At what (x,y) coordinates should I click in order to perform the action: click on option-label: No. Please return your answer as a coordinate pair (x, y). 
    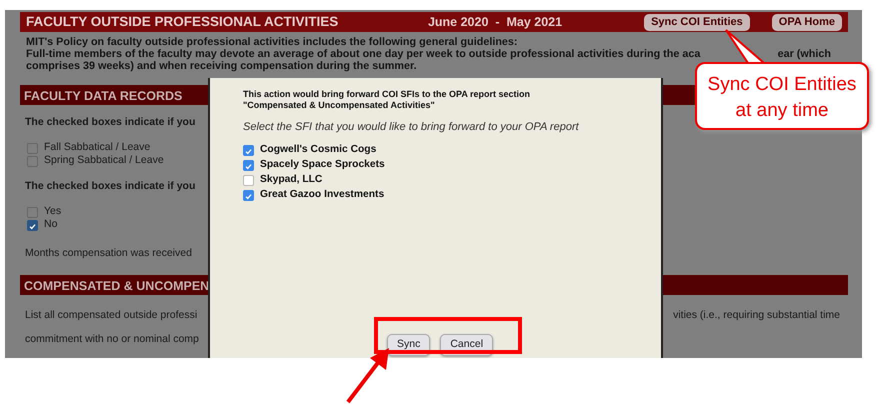
    Looking at the image, I should click on (51, 224).